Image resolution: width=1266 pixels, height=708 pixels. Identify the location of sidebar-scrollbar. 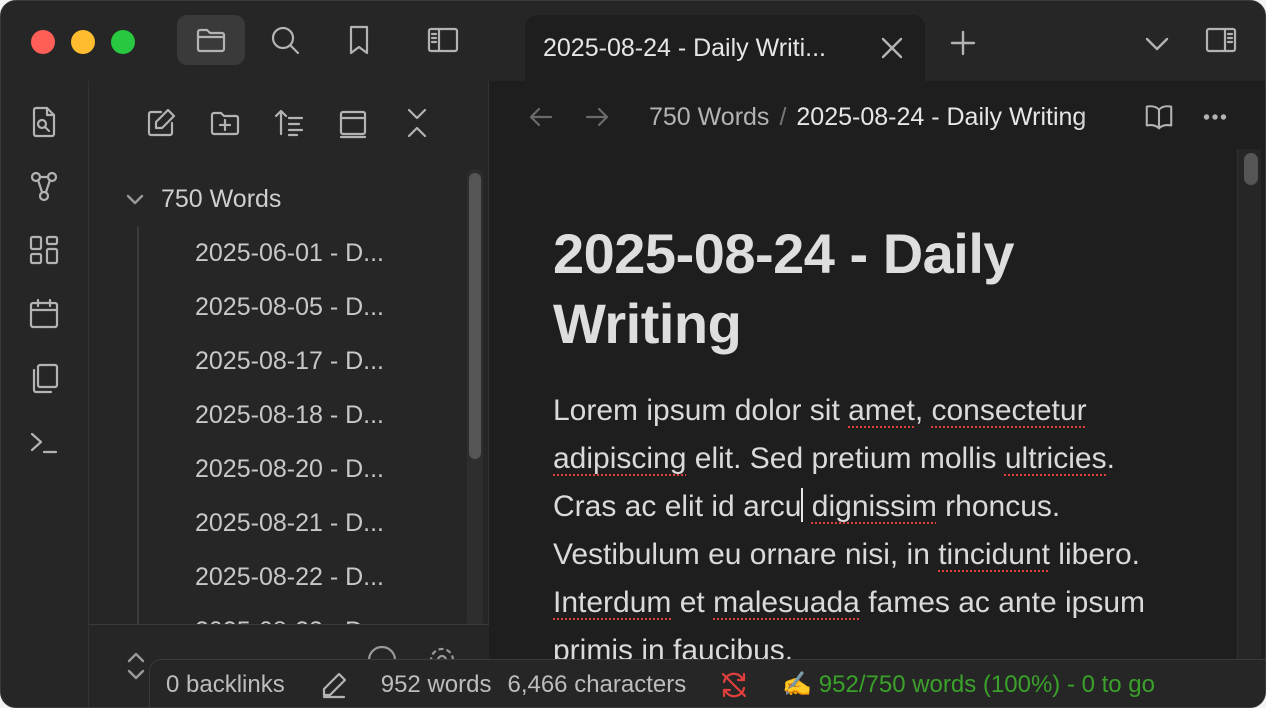
(475, 399).